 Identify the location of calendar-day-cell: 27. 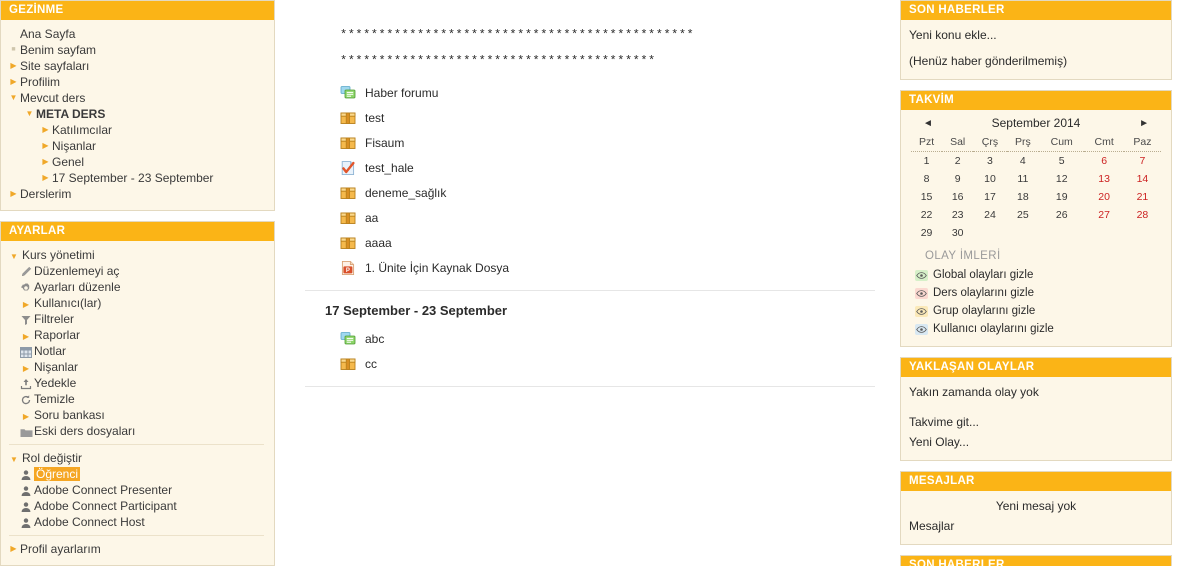
(1103, 215).